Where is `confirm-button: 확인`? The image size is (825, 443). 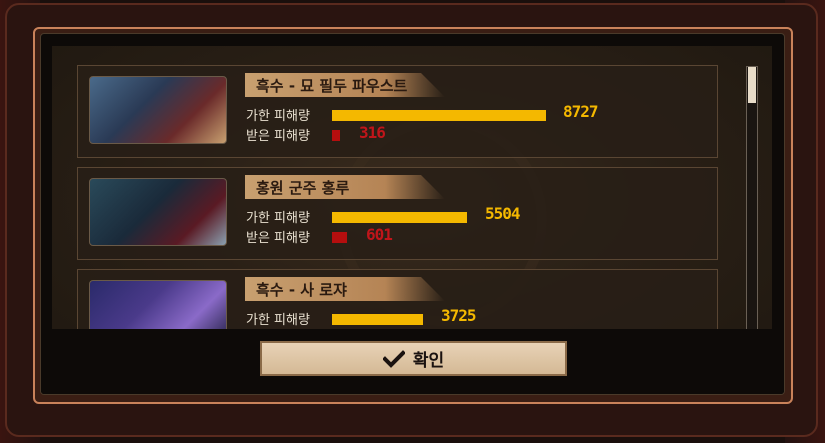
confirm-button: 확인 is located at coordinates (413, 358).